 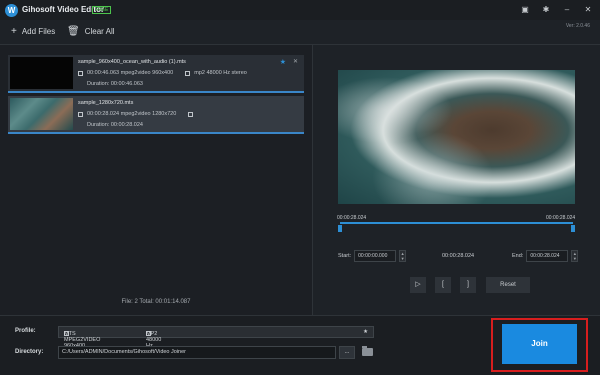 What do you see at coordinates (132, 62) in the screenshot?
I see `file-name: sample_960x400_ocean_with_audio (1).mts` at bounding box center [132, 62].